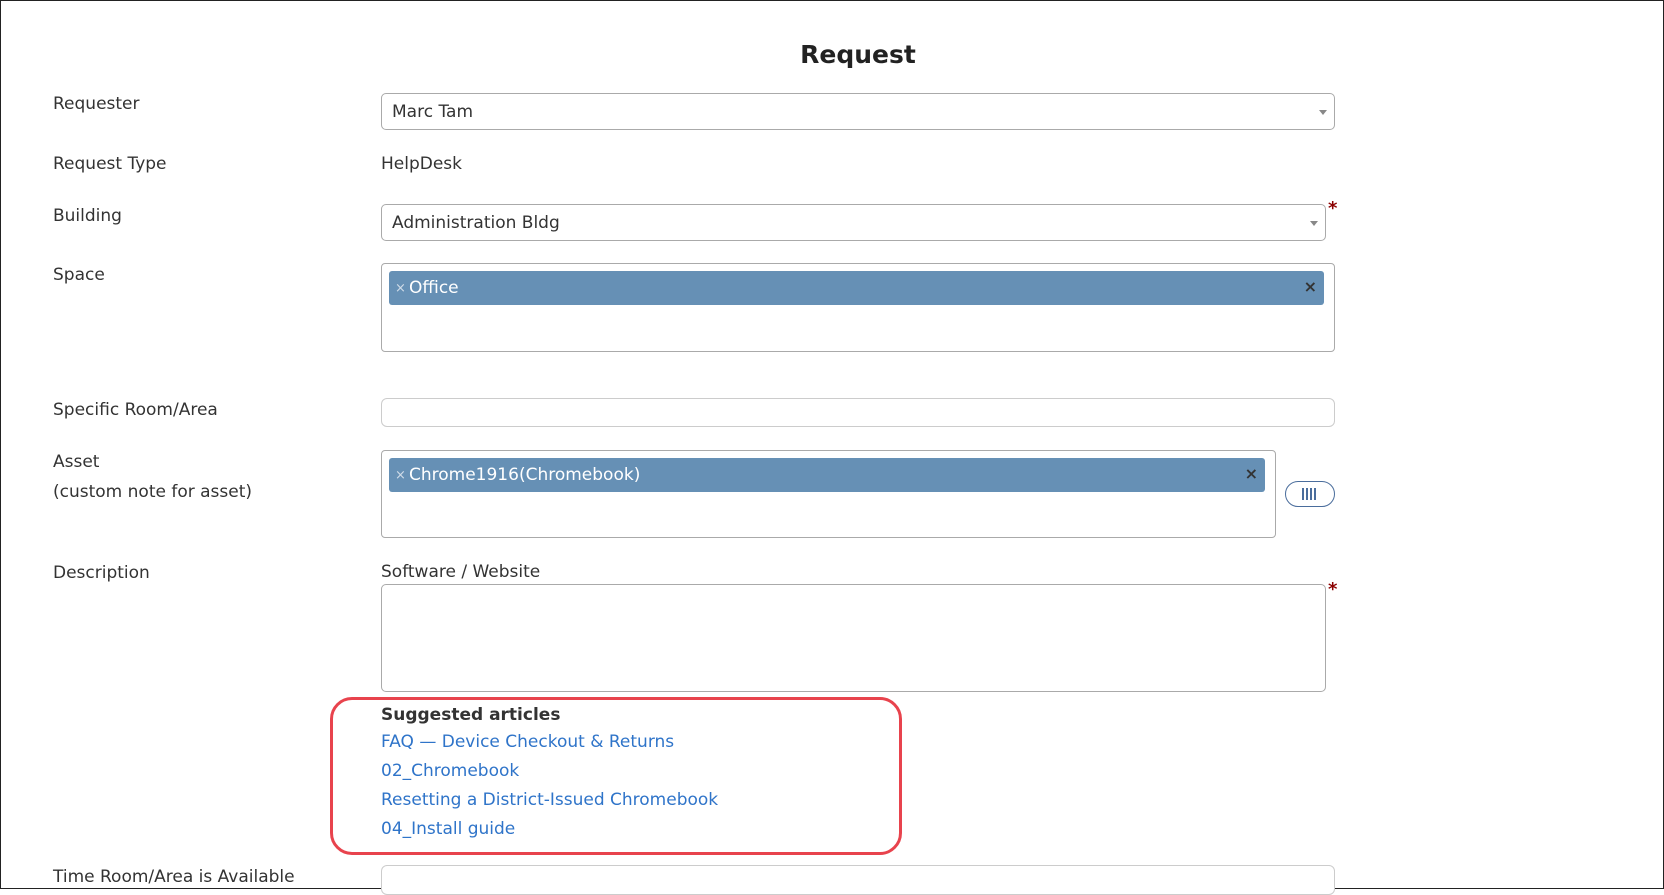 The height and width of the screenshot is (895, 1664). I want to click on asset-note: (custom note for asset), so click(153, 492).